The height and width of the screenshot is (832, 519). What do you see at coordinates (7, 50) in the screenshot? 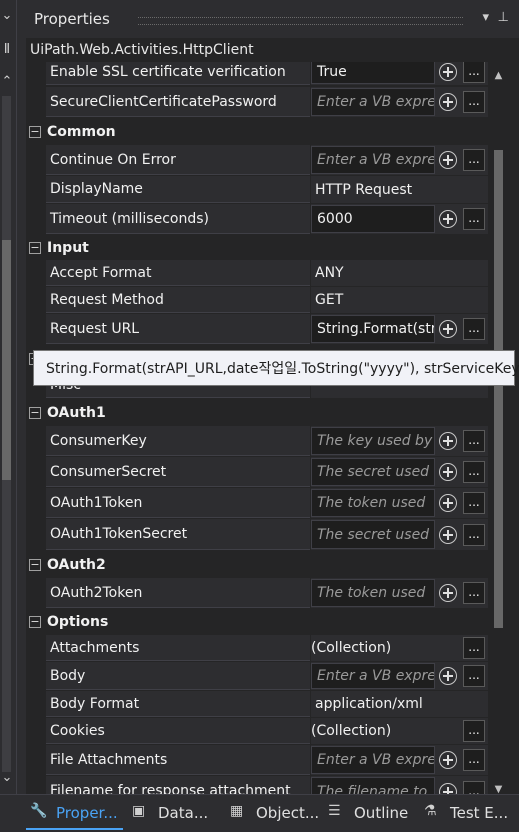
I see `pause-icon: Ⅱ` at bounding box center [7, 50].